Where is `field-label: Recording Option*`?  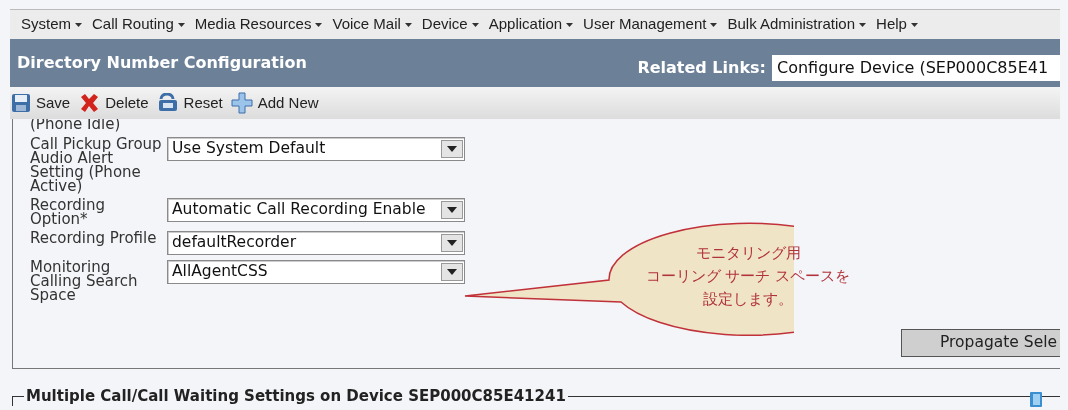
field-label: Recording Option* is located at coordinates (68, 212).